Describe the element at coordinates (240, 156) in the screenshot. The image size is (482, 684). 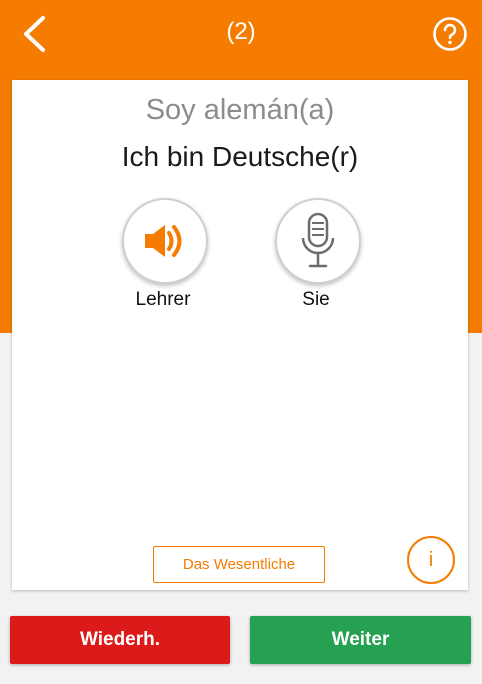
I see `target-phrase: Ich bin Deutsche(r)` at that location.